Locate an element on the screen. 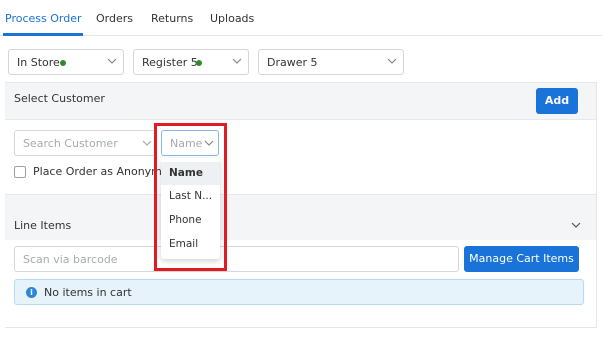 Image resolution: width=602 pixels, height=349 pixels. search-customer-placeholder: Search Customer is located at coordinates (70, 143).